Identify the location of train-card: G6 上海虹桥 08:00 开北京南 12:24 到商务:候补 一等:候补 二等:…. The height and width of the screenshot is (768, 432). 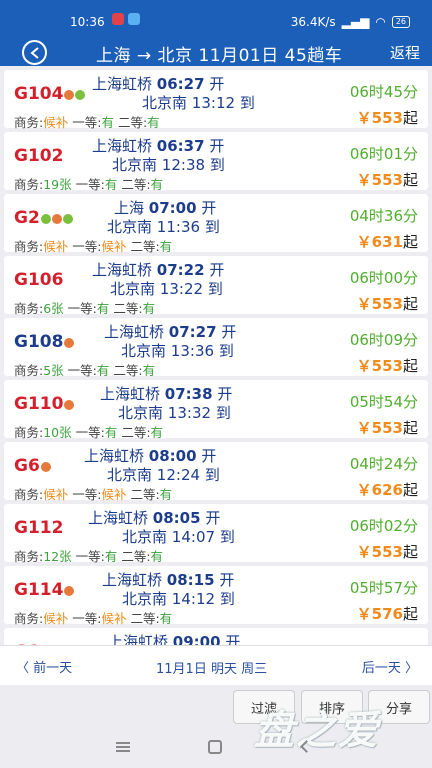
(216, 472).